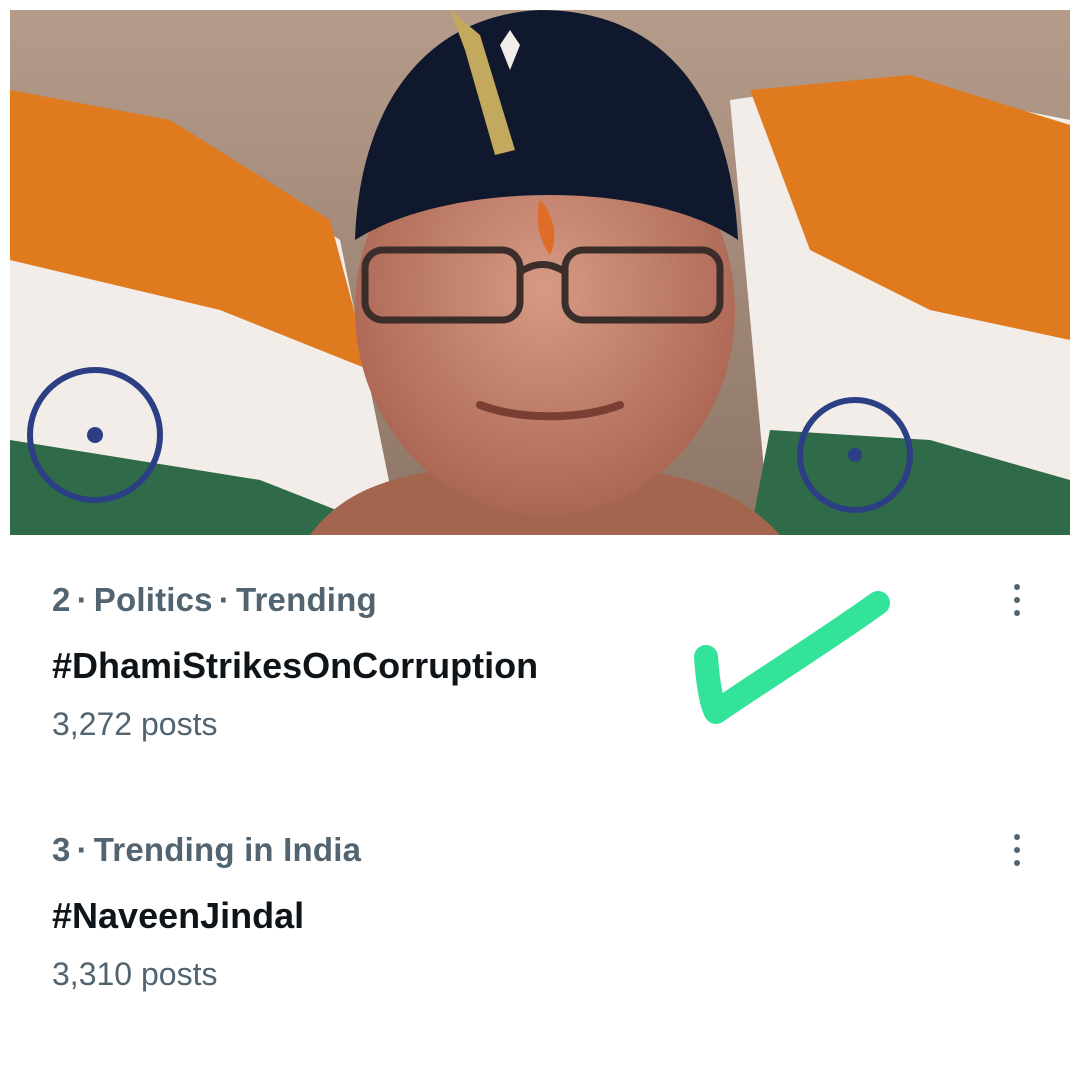 This screenshot has height=1080, width=1080. What do you see at coordinates (552, 850) in the screenshot?
I see `trend-meta: 3 · Trending in India` at bounding box center [552, 850].